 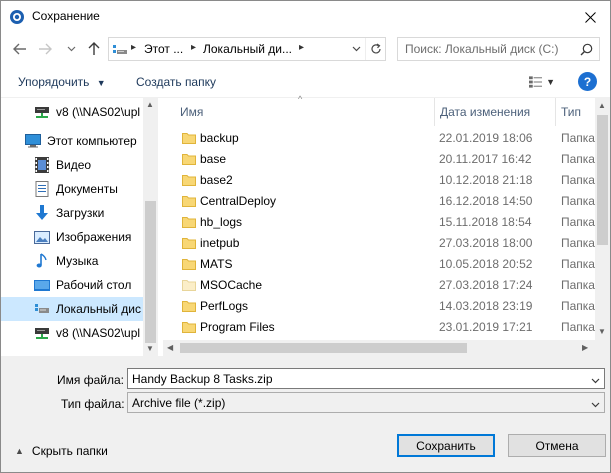 I want to click on sidebar-item-downloads: Загрузки, so click(x=72, y=213).